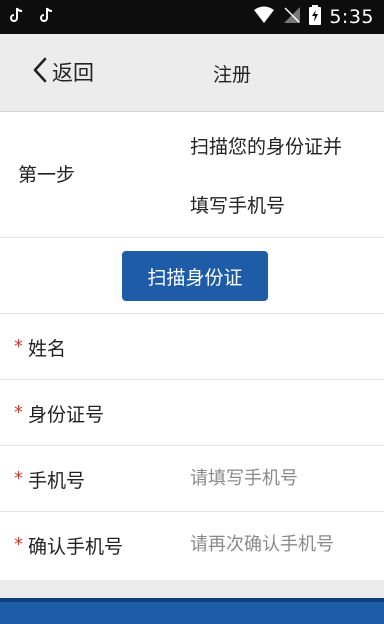 This screenshot has height=624, width=384. What do you see at coordinates (266, 147) in the screenshot?
I see `step-description-line1: 扫描您的身份证并` at bounding box center [266, 147].